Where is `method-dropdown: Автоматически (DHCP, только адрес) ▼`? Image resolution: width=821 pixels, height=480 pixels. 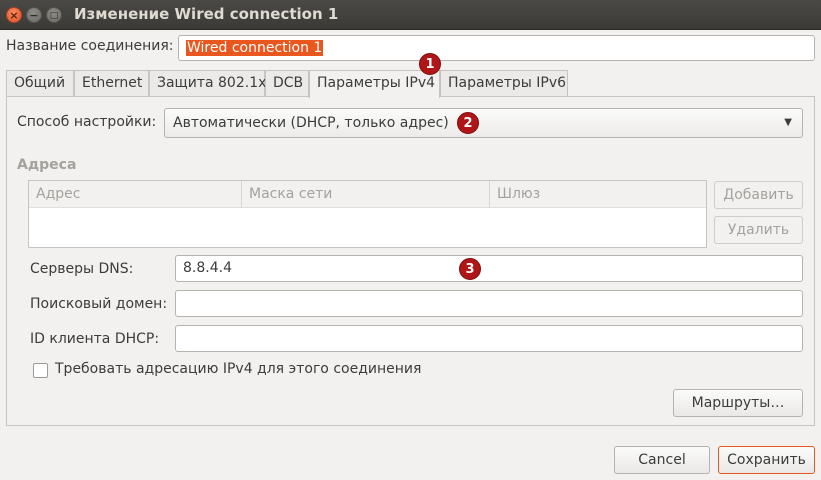 method-dropdown: Автоматически (DHCP, только адрес) ▼ is located at coordinates (483, 123).